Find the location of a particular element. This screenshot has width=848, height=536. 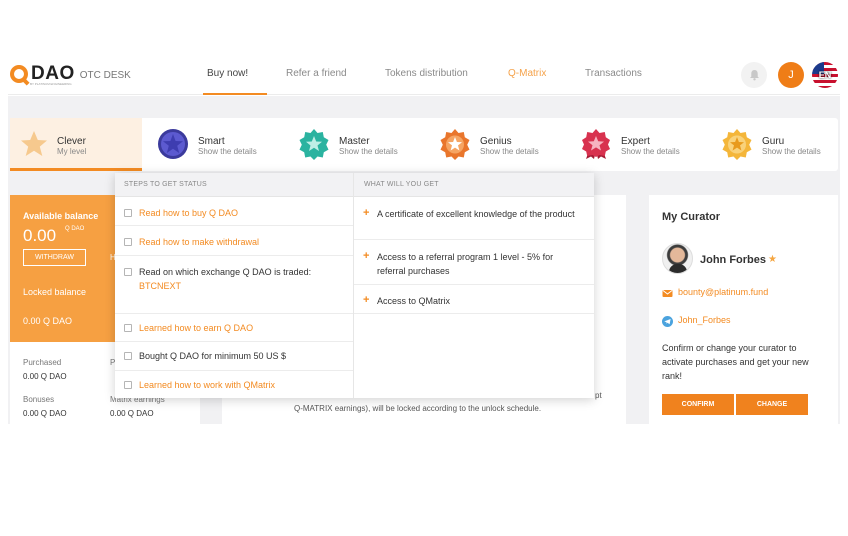

step-link: Learned how to work with QMatrix is located at coordinates (207, 385).